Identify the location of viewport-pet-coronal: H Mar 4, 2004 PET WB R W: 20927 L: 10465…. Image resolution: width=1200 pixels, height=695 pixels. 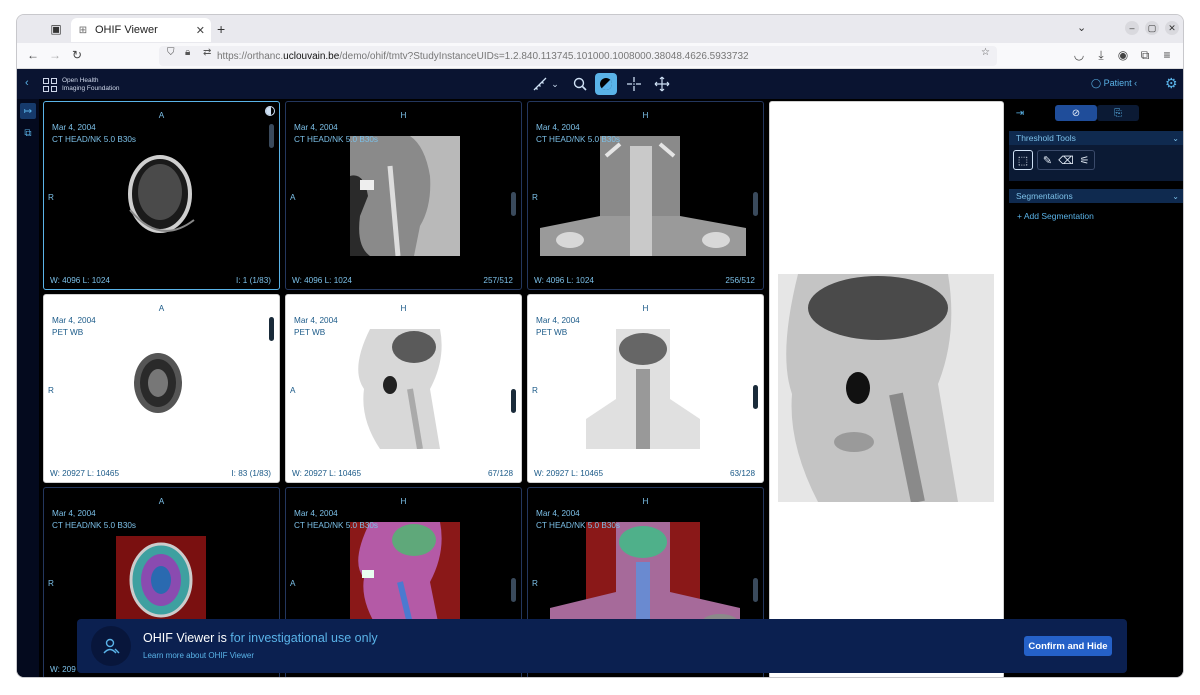
(645, 388).